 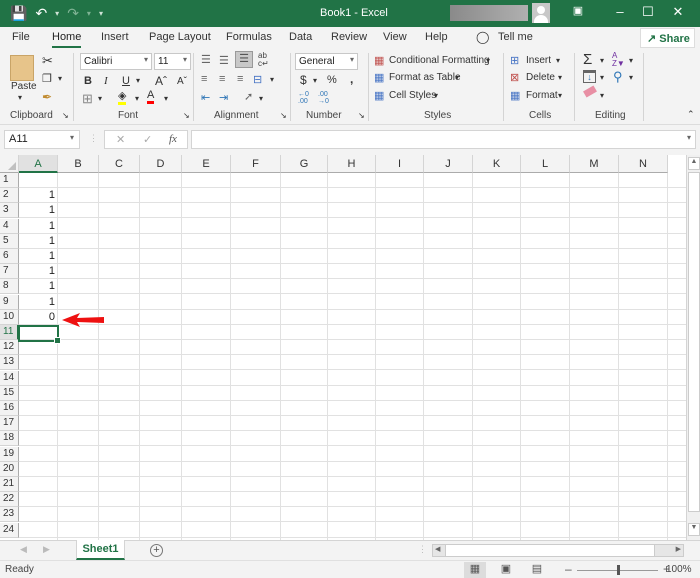 What do you see at coordinates (60, 78) in the screenshot?
I see `copy-dropdown-icon: ▾` at bounding box center [60, 78].